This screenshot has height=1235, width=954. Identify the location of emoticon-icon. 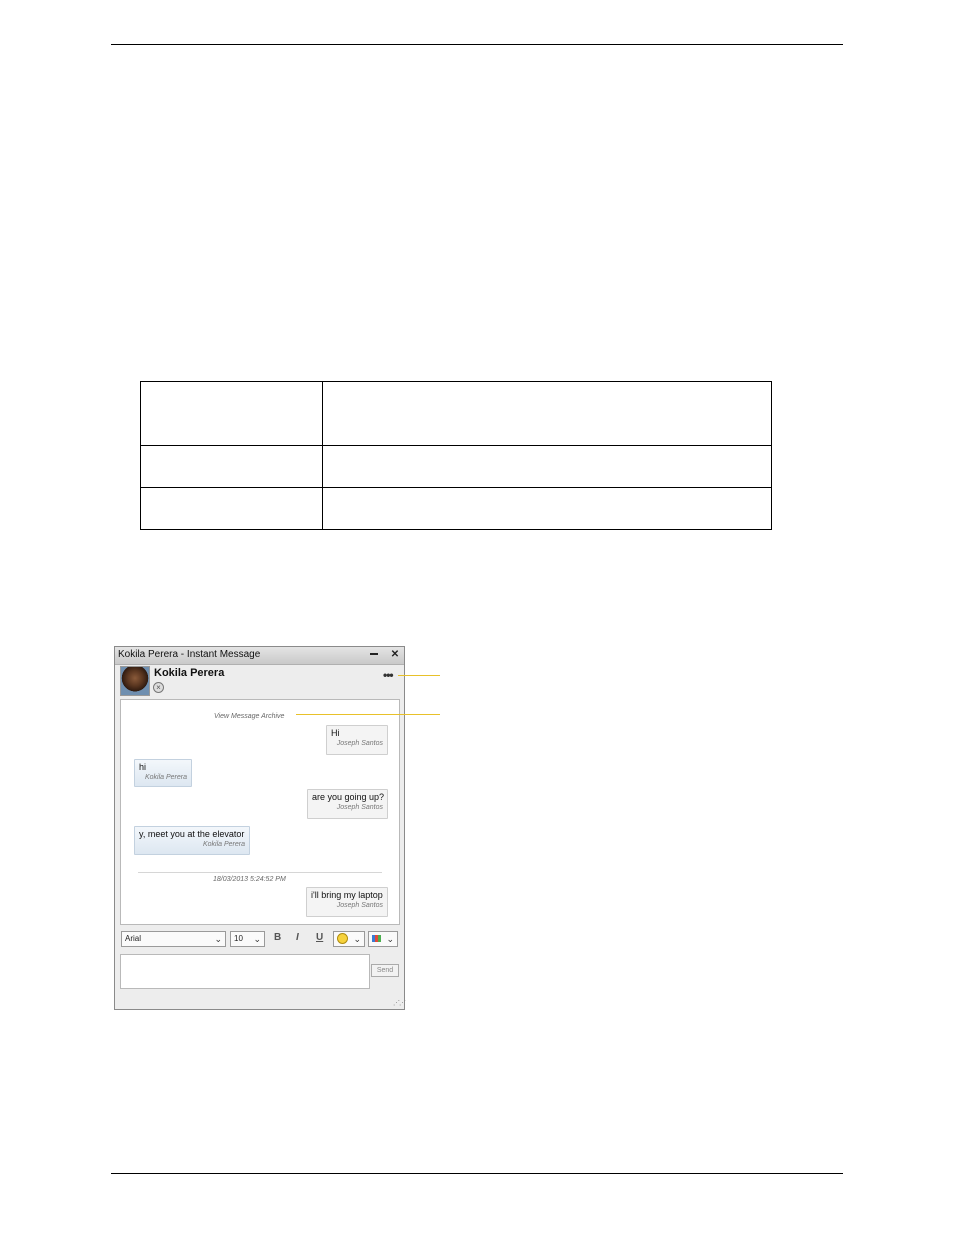
(342, 939).